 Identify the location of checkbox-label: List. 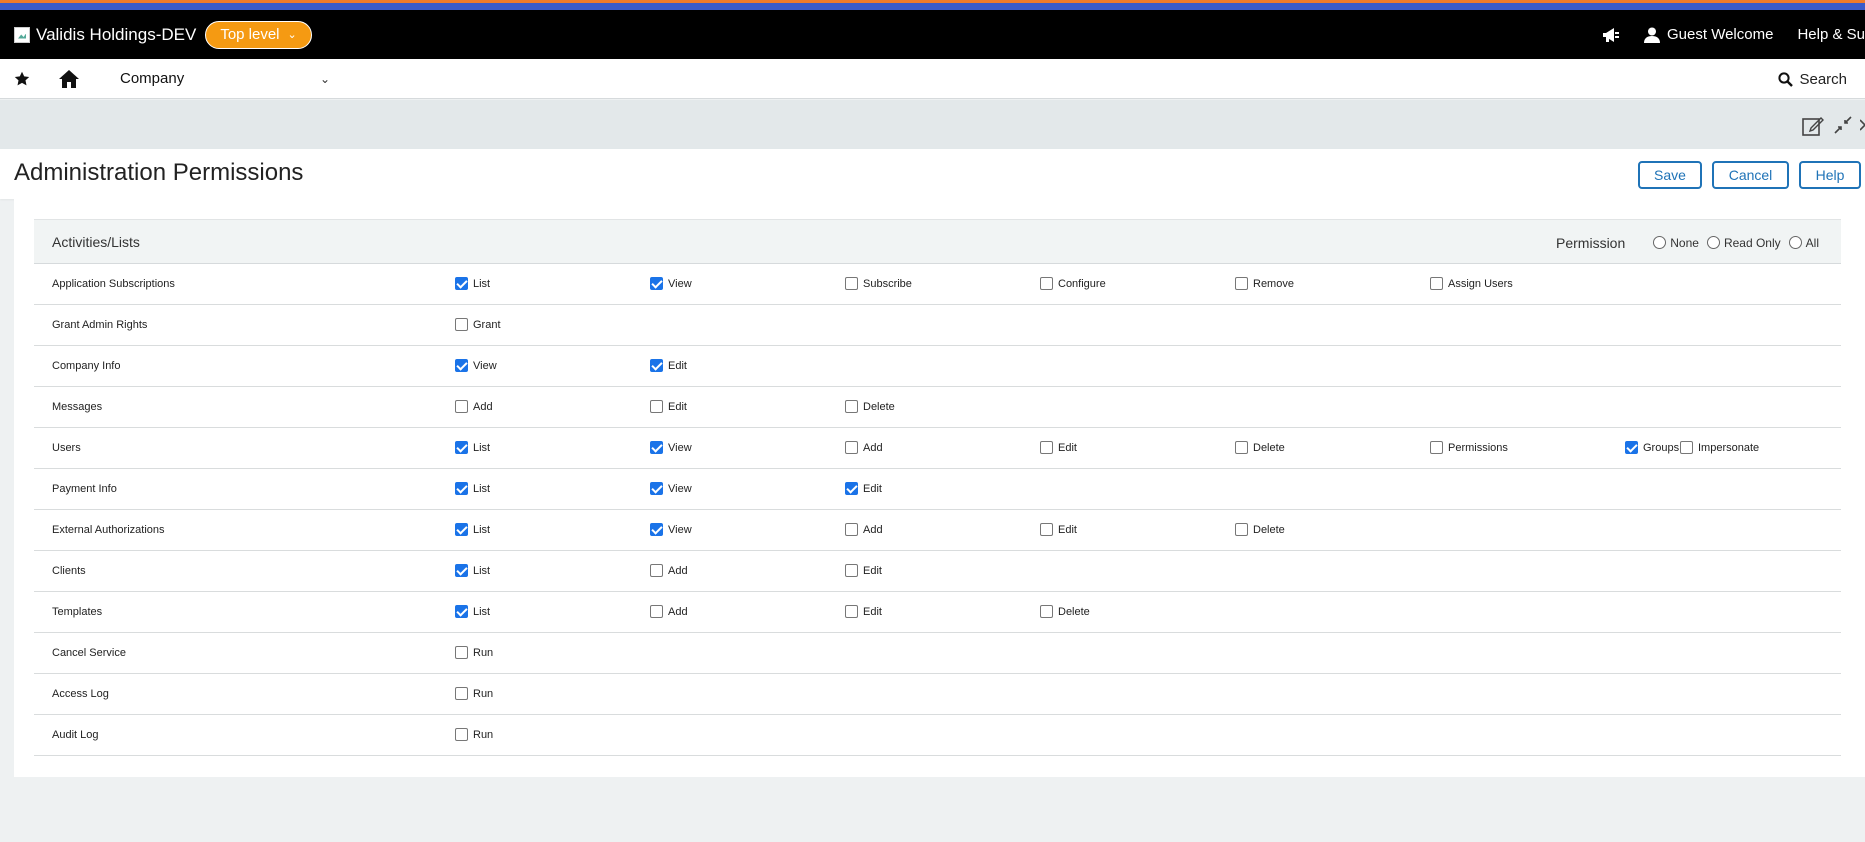
(482, 488).